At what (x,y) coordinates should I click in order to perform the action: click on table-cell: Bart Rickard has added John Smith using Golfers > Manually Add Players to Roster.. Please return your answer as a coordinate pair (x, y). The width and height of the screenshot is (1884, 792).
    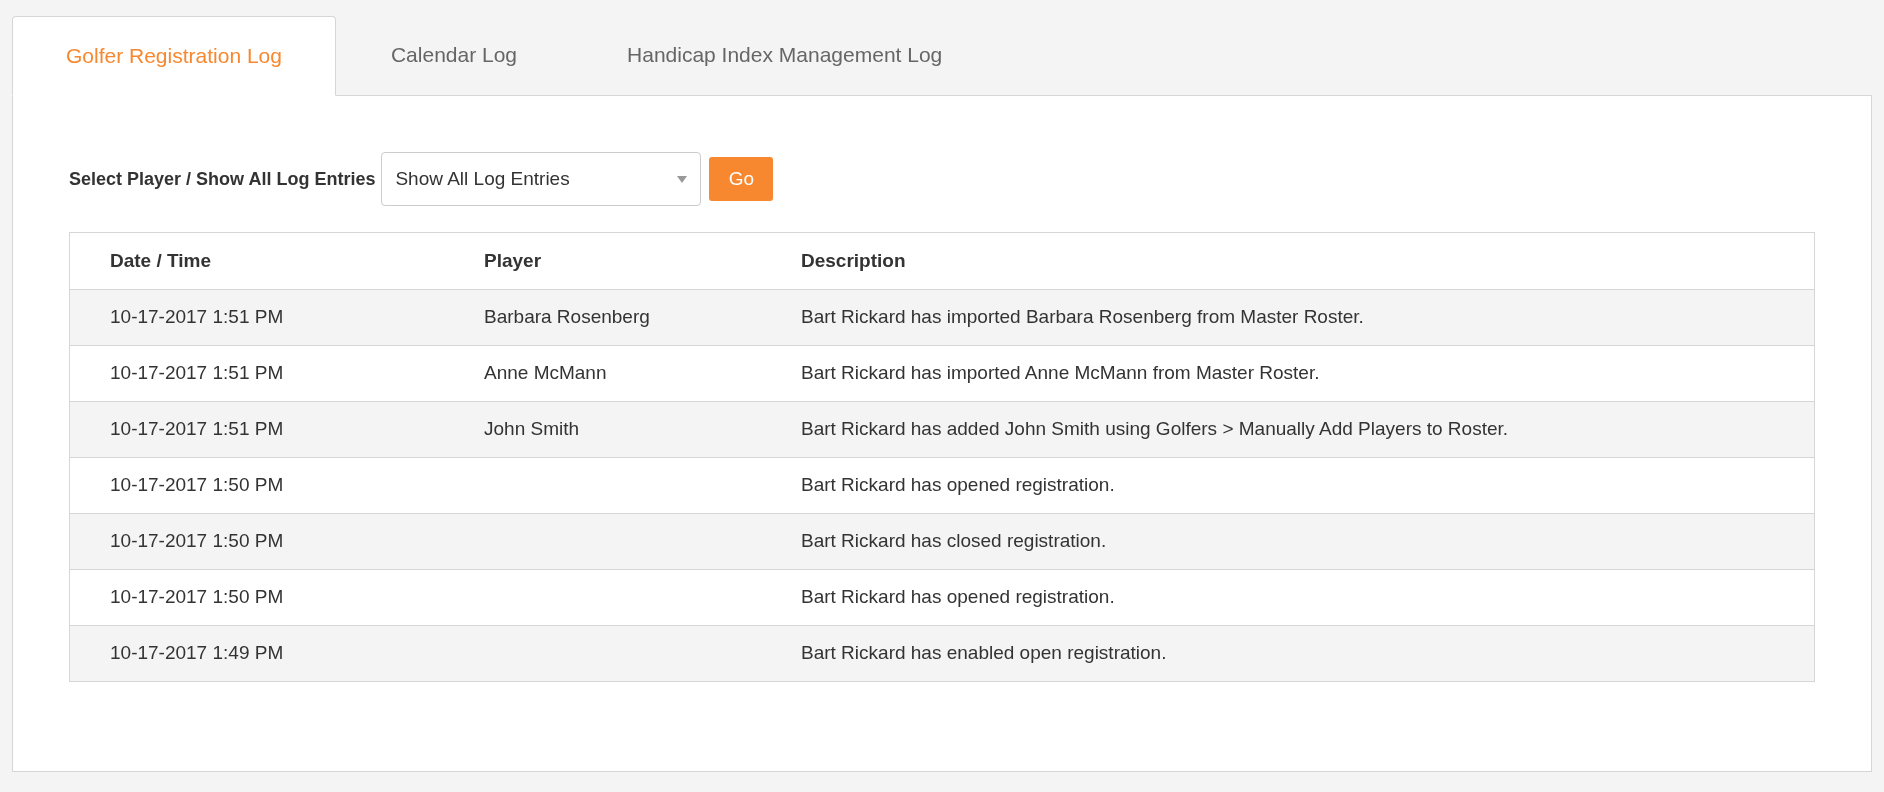
    Looking at the image, I should click on (1155, 429).